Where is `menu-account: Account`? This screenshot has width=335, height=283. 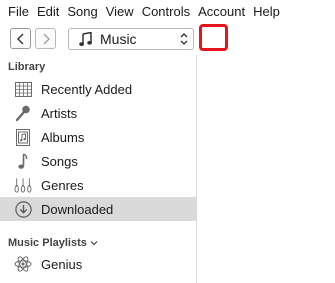 menu-account: Account is located at coordinates (221, 12).